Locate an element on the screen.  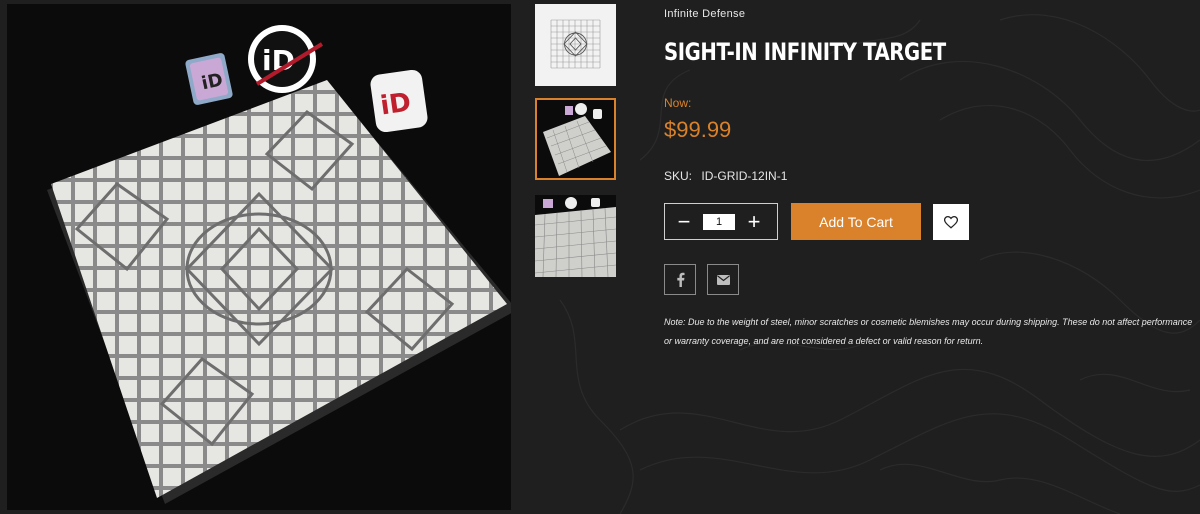
target-angle-image is located at coordinates (575, 236).